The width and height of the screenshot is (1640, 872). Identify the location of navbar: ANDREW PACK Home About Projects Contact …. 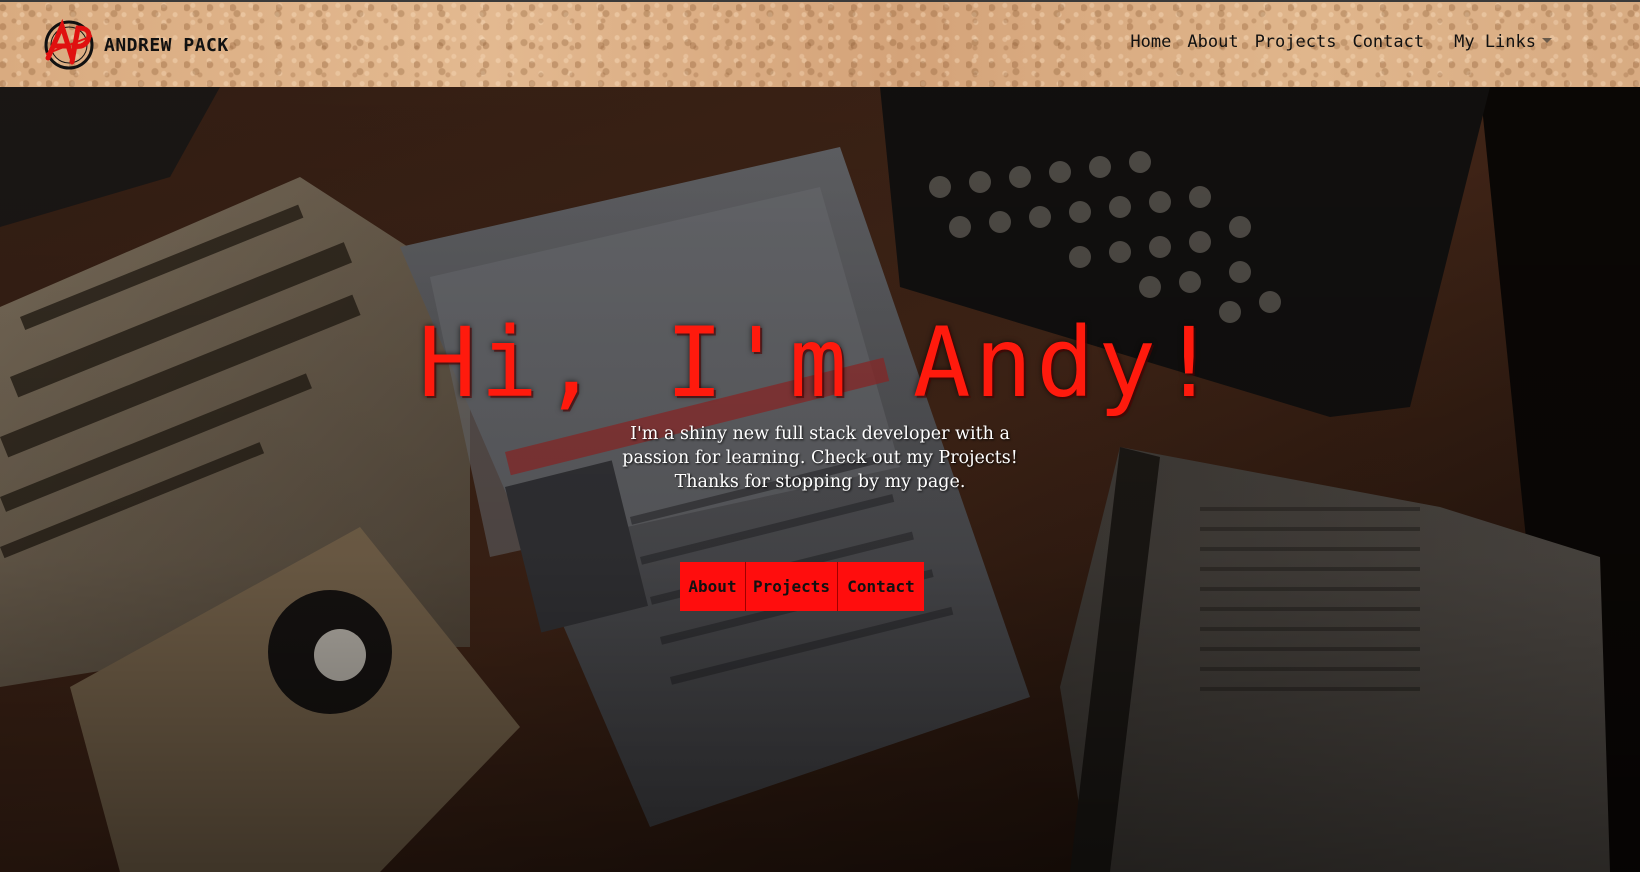
(820, 43).